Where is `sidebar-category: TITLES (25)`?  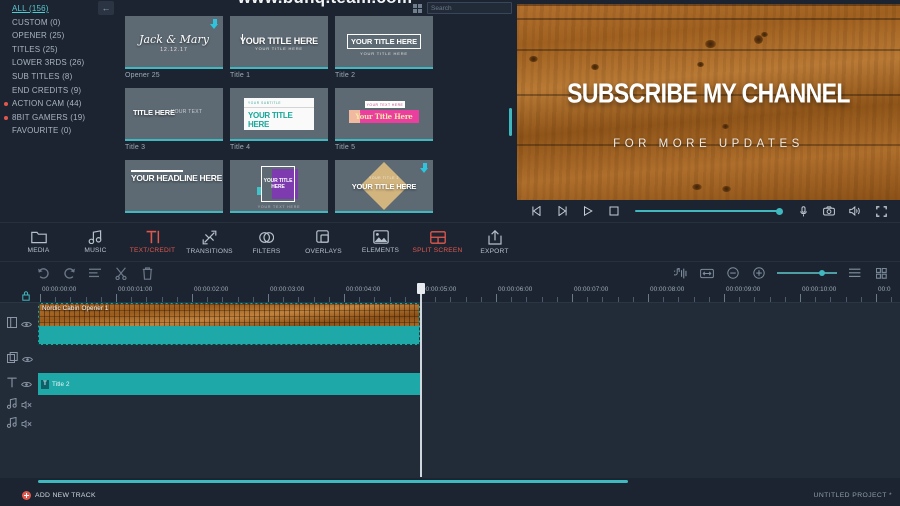
sidebar-category: TITLES (25) is located at coordinates (60, 50).